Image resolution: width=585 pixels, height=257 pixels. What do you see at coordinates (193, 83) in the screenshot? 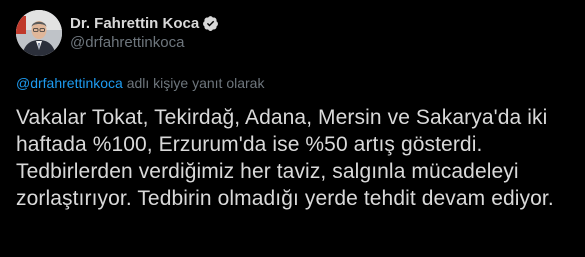
I see `reply-context-label: adlı kişiye yanıt olarak` at bounding box center [193, 83].